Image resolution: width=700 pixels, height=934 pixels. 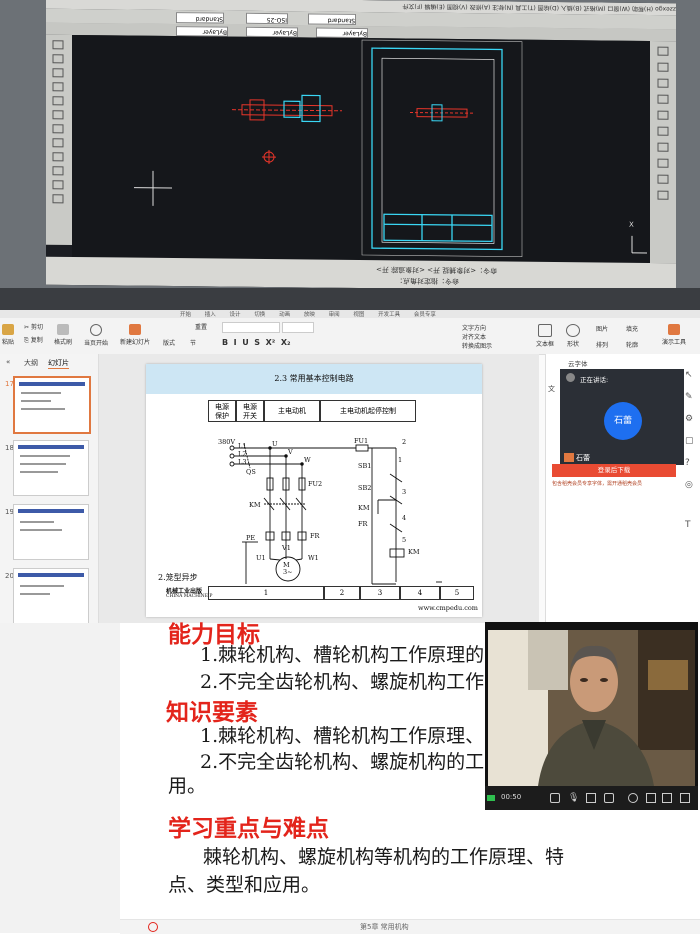 I want to click on sidebar-tool-icon: ?, so click(x=687, y=463).